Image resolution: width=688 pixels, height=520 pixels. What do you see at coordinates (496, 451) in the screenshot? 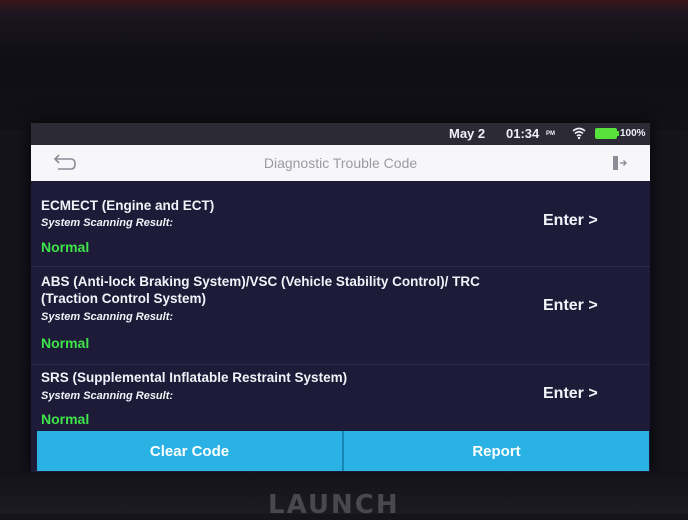
I see `report-button: Report` at bounding box center [496, 451].